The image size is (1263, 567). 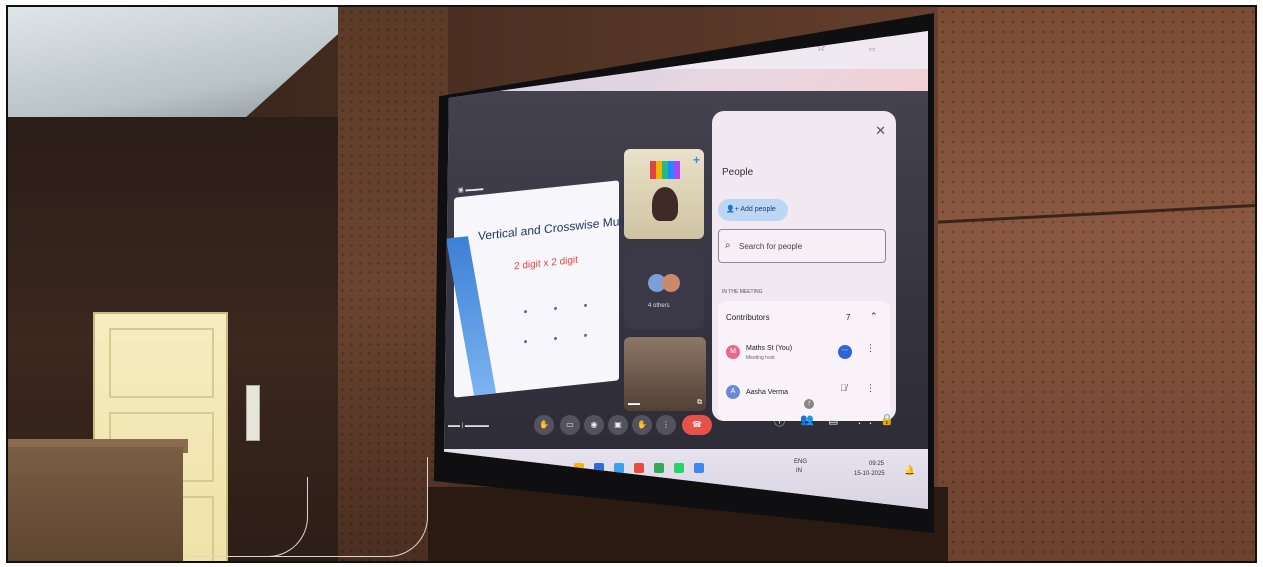 I want to click on contributors-count: 7, so click(x=848, y=317).